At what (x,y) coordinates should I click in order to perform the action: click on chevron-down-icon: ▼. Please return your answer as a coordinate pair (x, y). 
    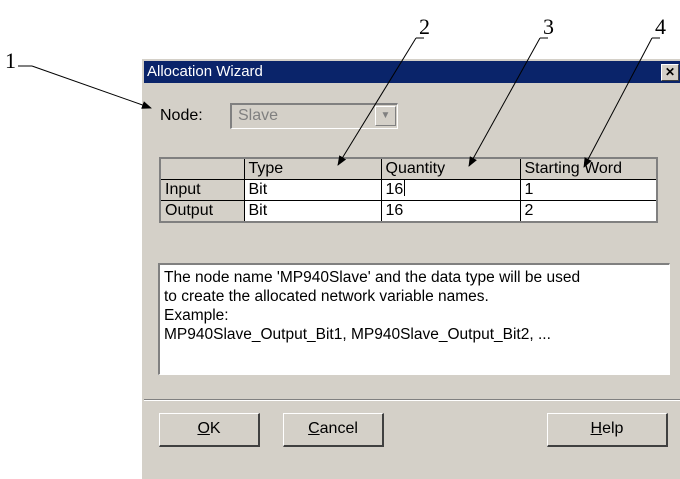
    Looking at the image, I should click on (385, 116).